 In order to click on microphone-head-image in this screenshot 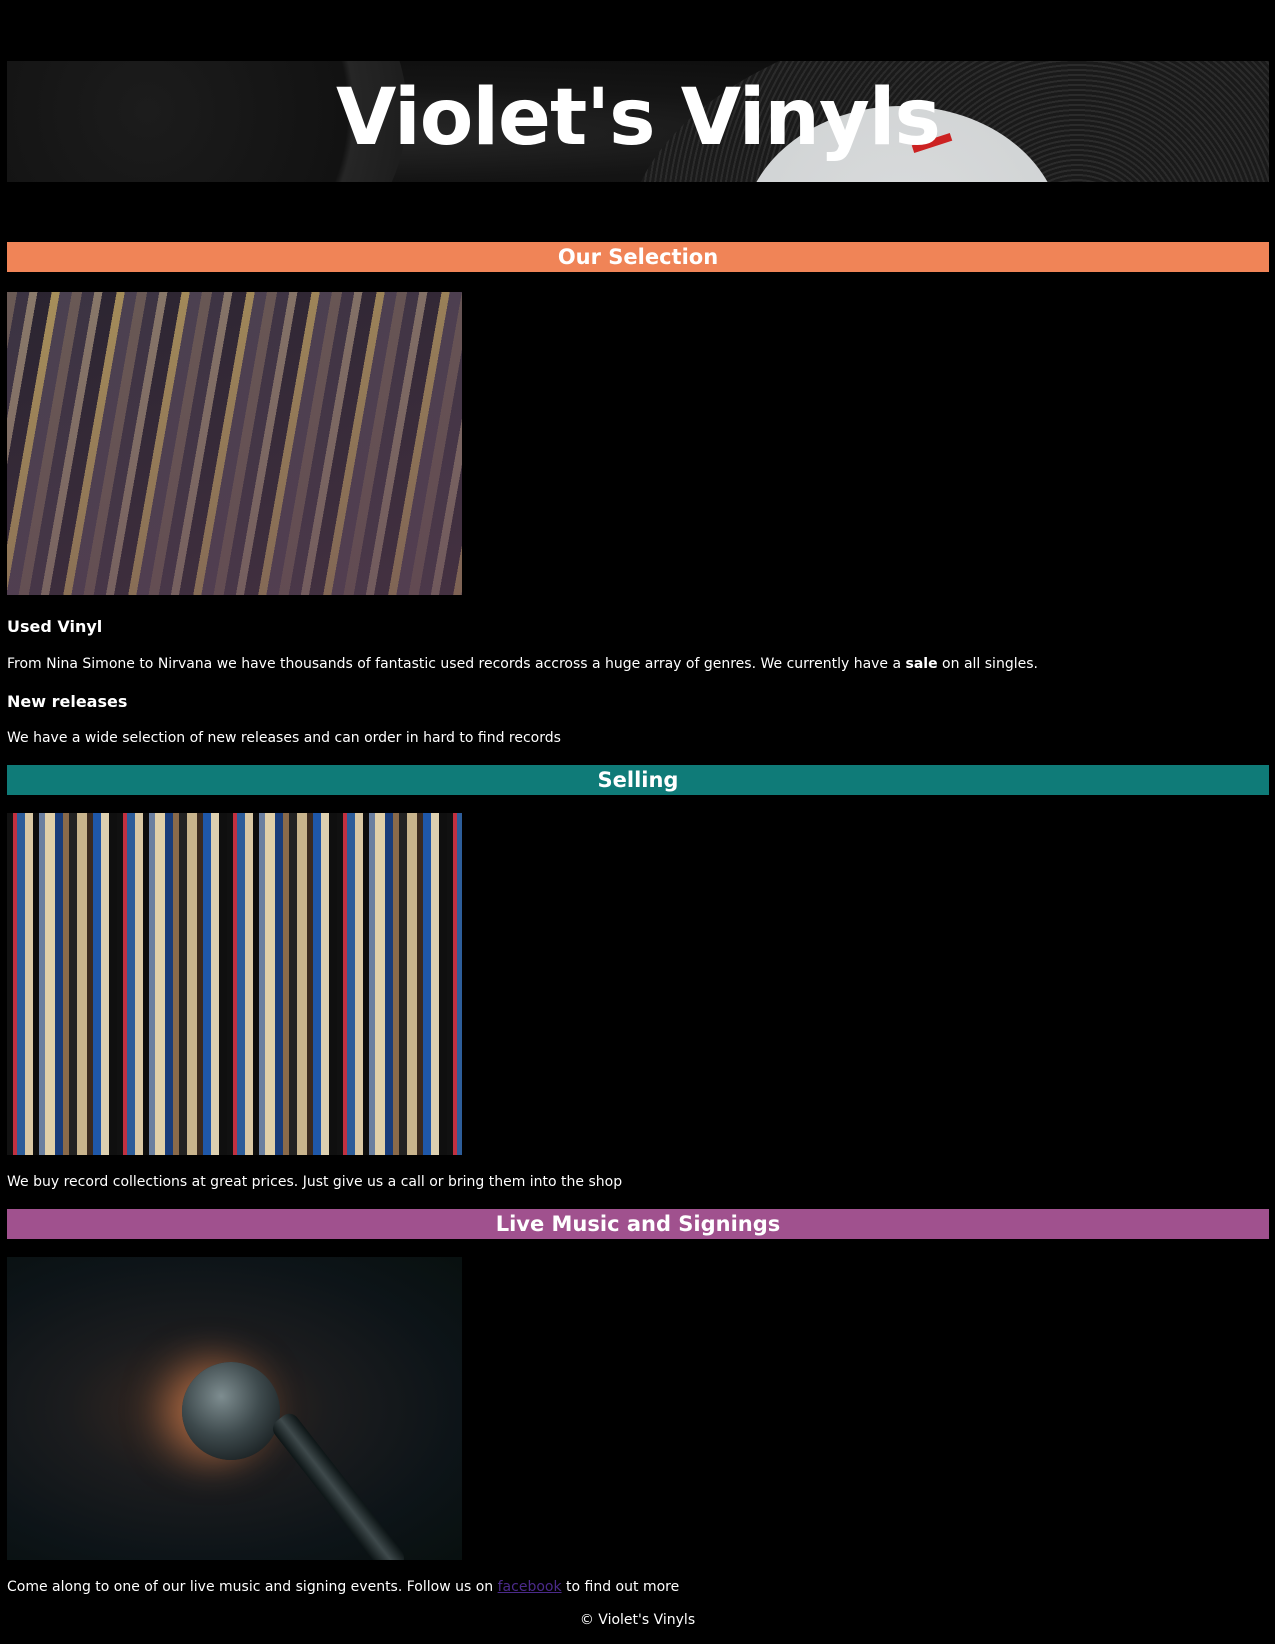, I will do `click(231, 1411)`.